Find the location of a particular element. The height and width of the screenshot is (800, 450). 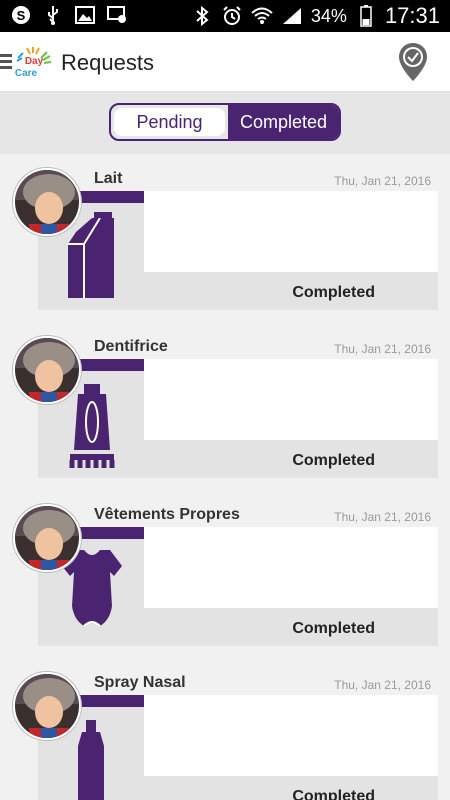

status-bar: S 34% 17:31 is located at coordinates (225, 16).